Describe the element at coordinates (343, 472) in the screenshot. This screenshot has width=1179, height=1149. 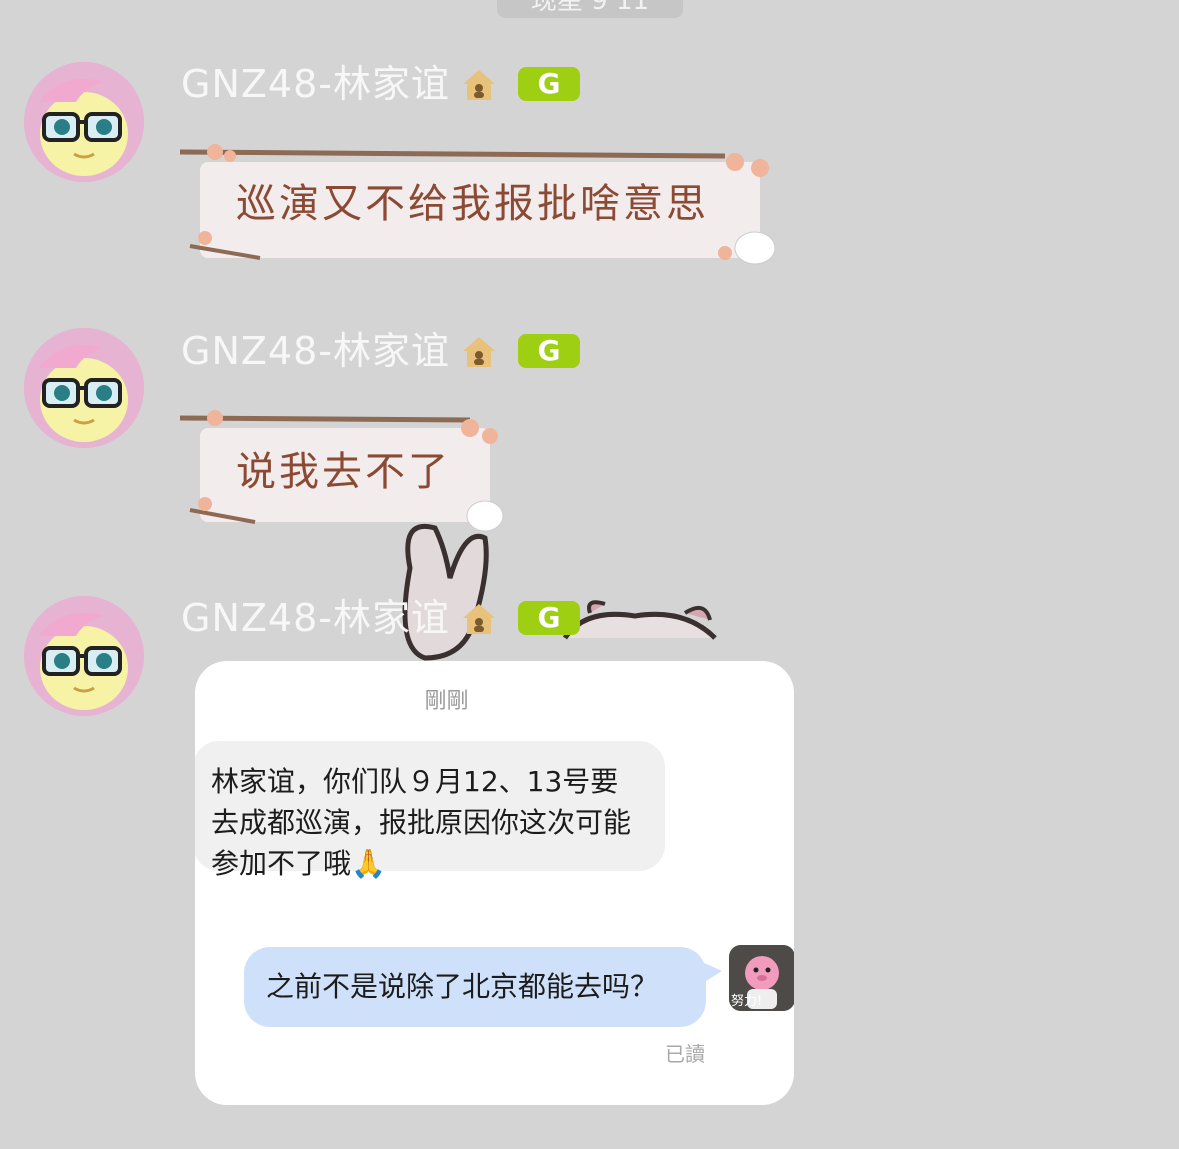
I see `sticker-text: 说我去不了` at that location.